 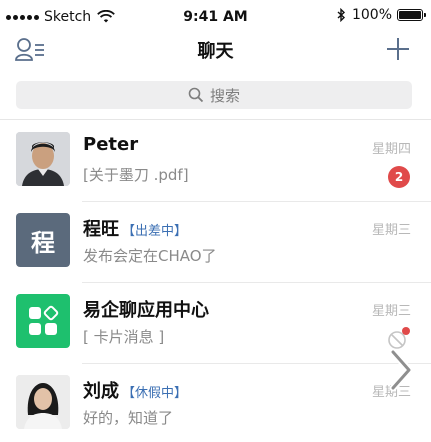 I want to click on chat-name: 易企聊应用中心, so click(x=146, y=309).